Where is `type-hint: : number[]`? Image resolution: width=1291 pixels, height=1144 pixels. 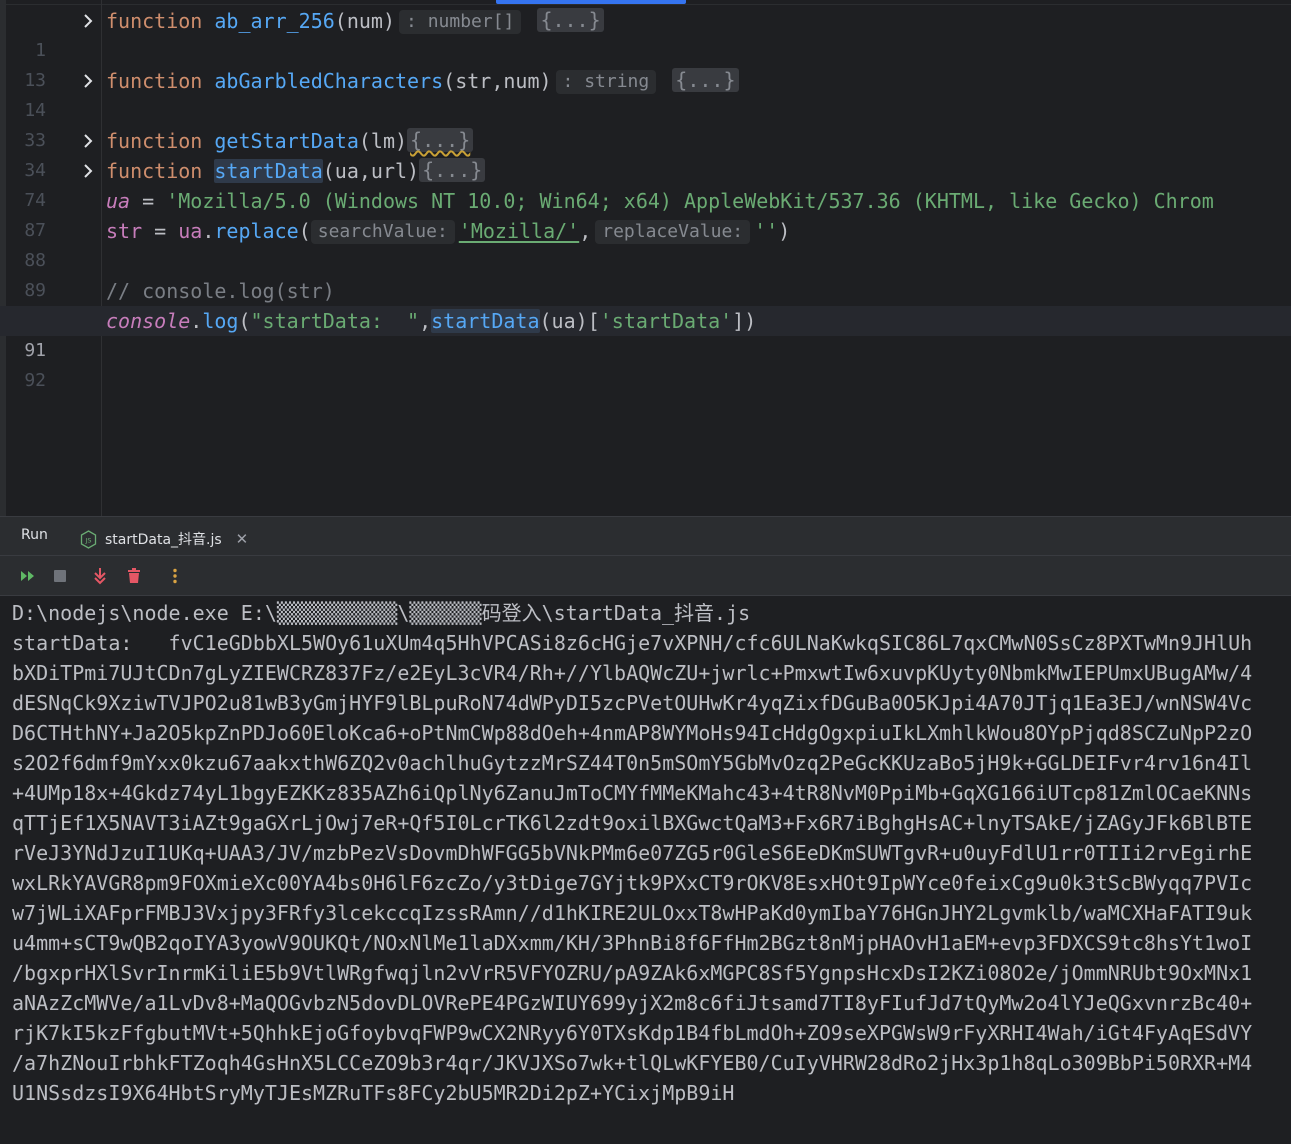
type-hint: : number[] is located at coordinates (460, 22).